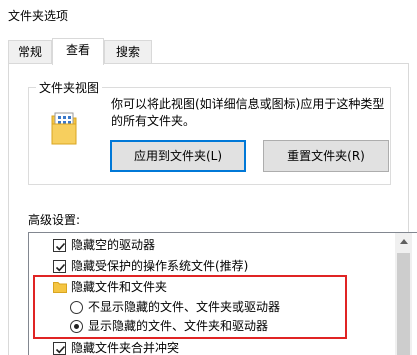 This screenshot has width=417, height=355. Describe the element at coordinates (208, 51) in the screenshot. I see `tab-strip: 常规 查看 搜索` at that location.